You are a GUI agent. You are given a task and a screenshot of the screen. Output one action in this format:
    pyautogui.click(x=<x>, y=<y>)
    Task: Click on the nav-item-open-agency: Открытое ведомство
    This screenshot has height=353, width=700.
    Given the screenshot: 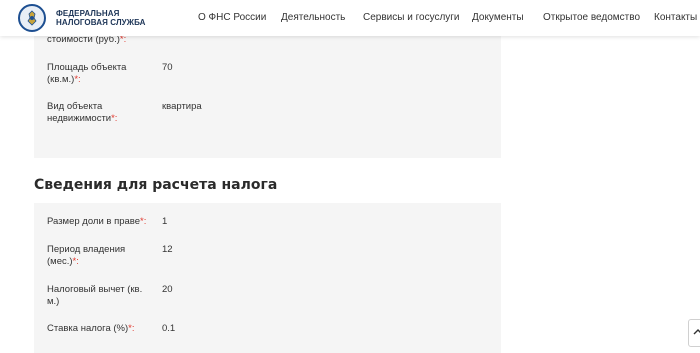 What is the action you would take?
    pyautogui.click(x=591, y=17)
    